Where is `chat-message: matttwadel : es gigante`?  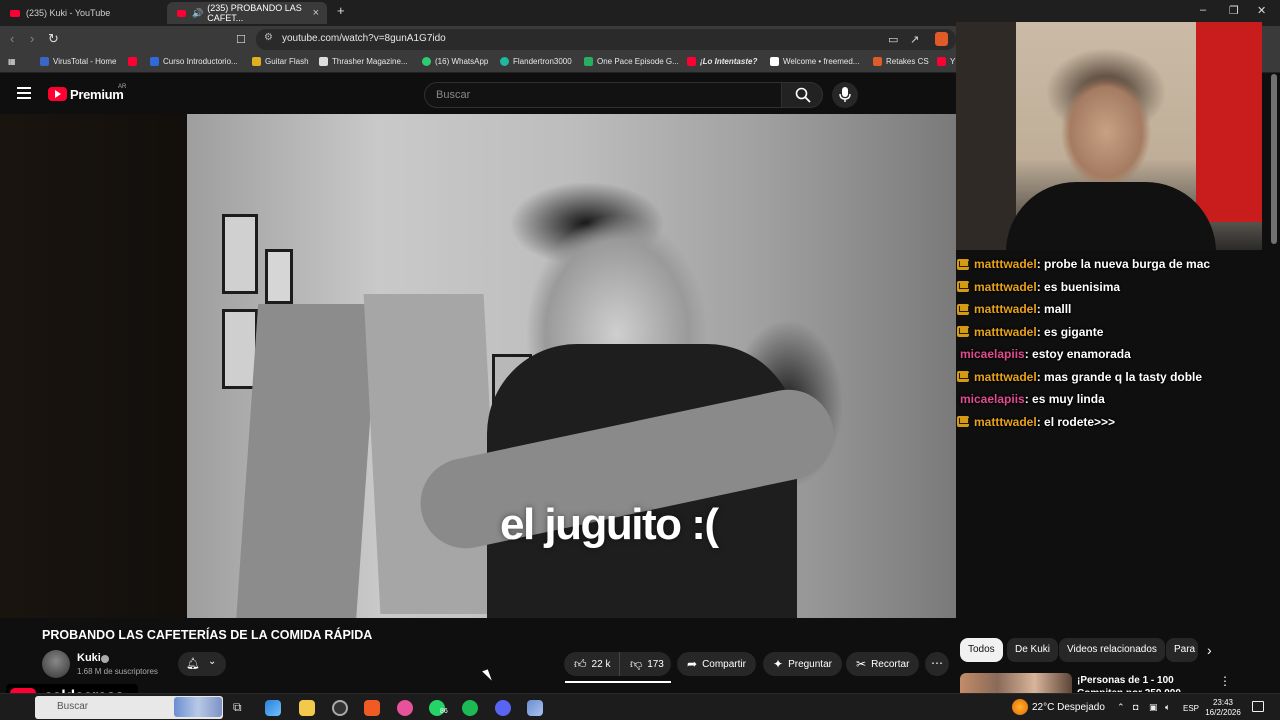 chat-message: matttwadel : es gigante is located at coordinates (1107, 332).